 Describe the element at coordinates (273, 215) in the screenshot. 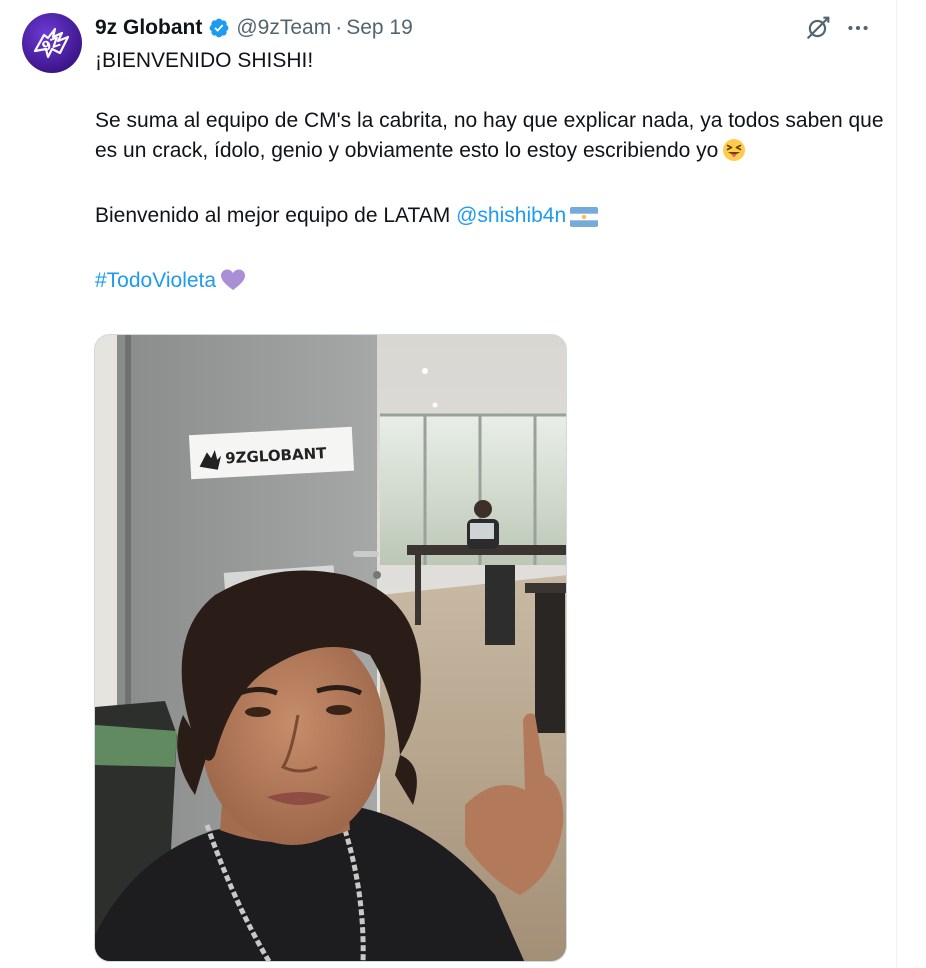

I see `tweet-line-3-text: Bienvenido al mejor equipo de LATAM` at that location.